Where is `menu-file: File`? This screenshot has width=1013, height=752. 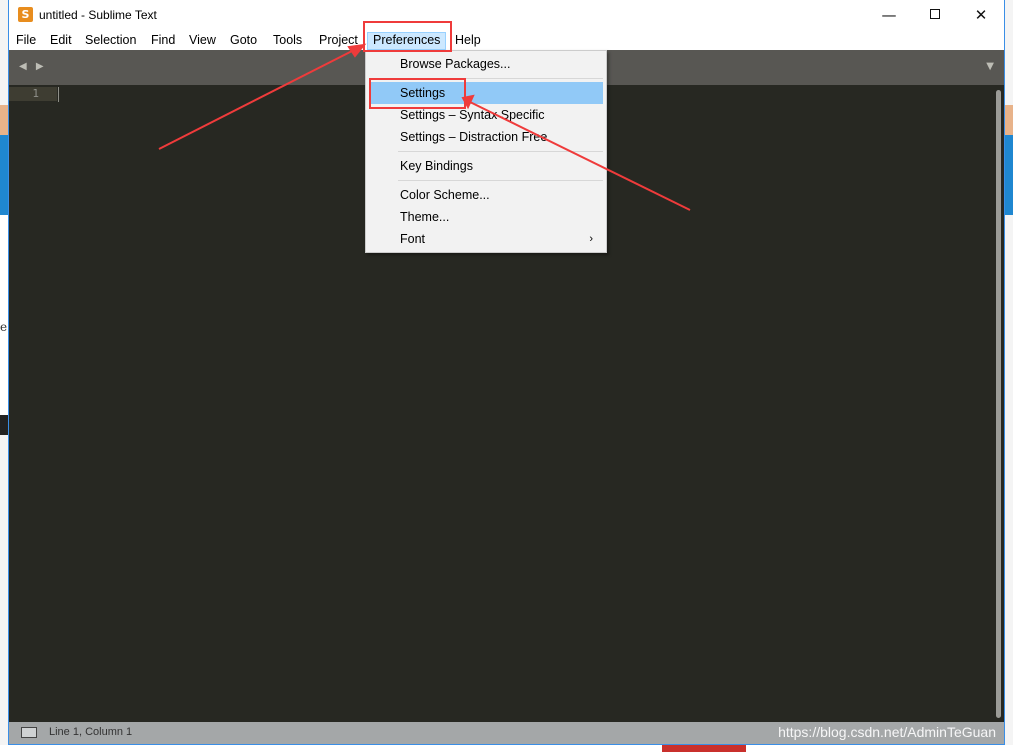
menu-file: File is located at coordinates (26, 41).